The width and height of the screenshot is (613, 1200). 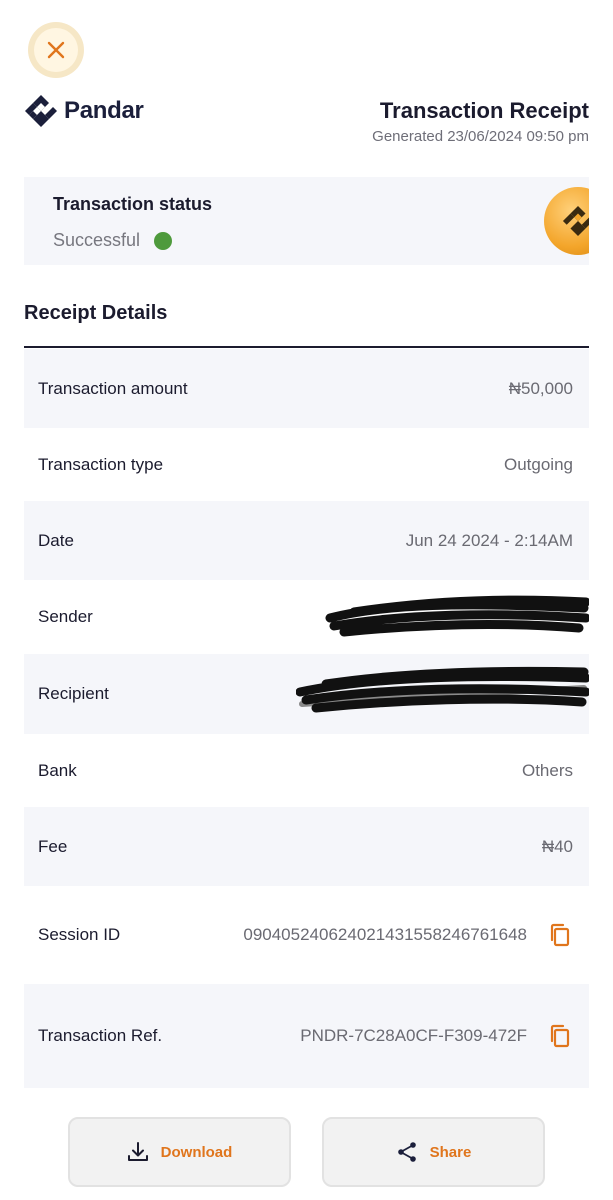 I want to click on row-label: Recipient, so click(x=73, y=693).